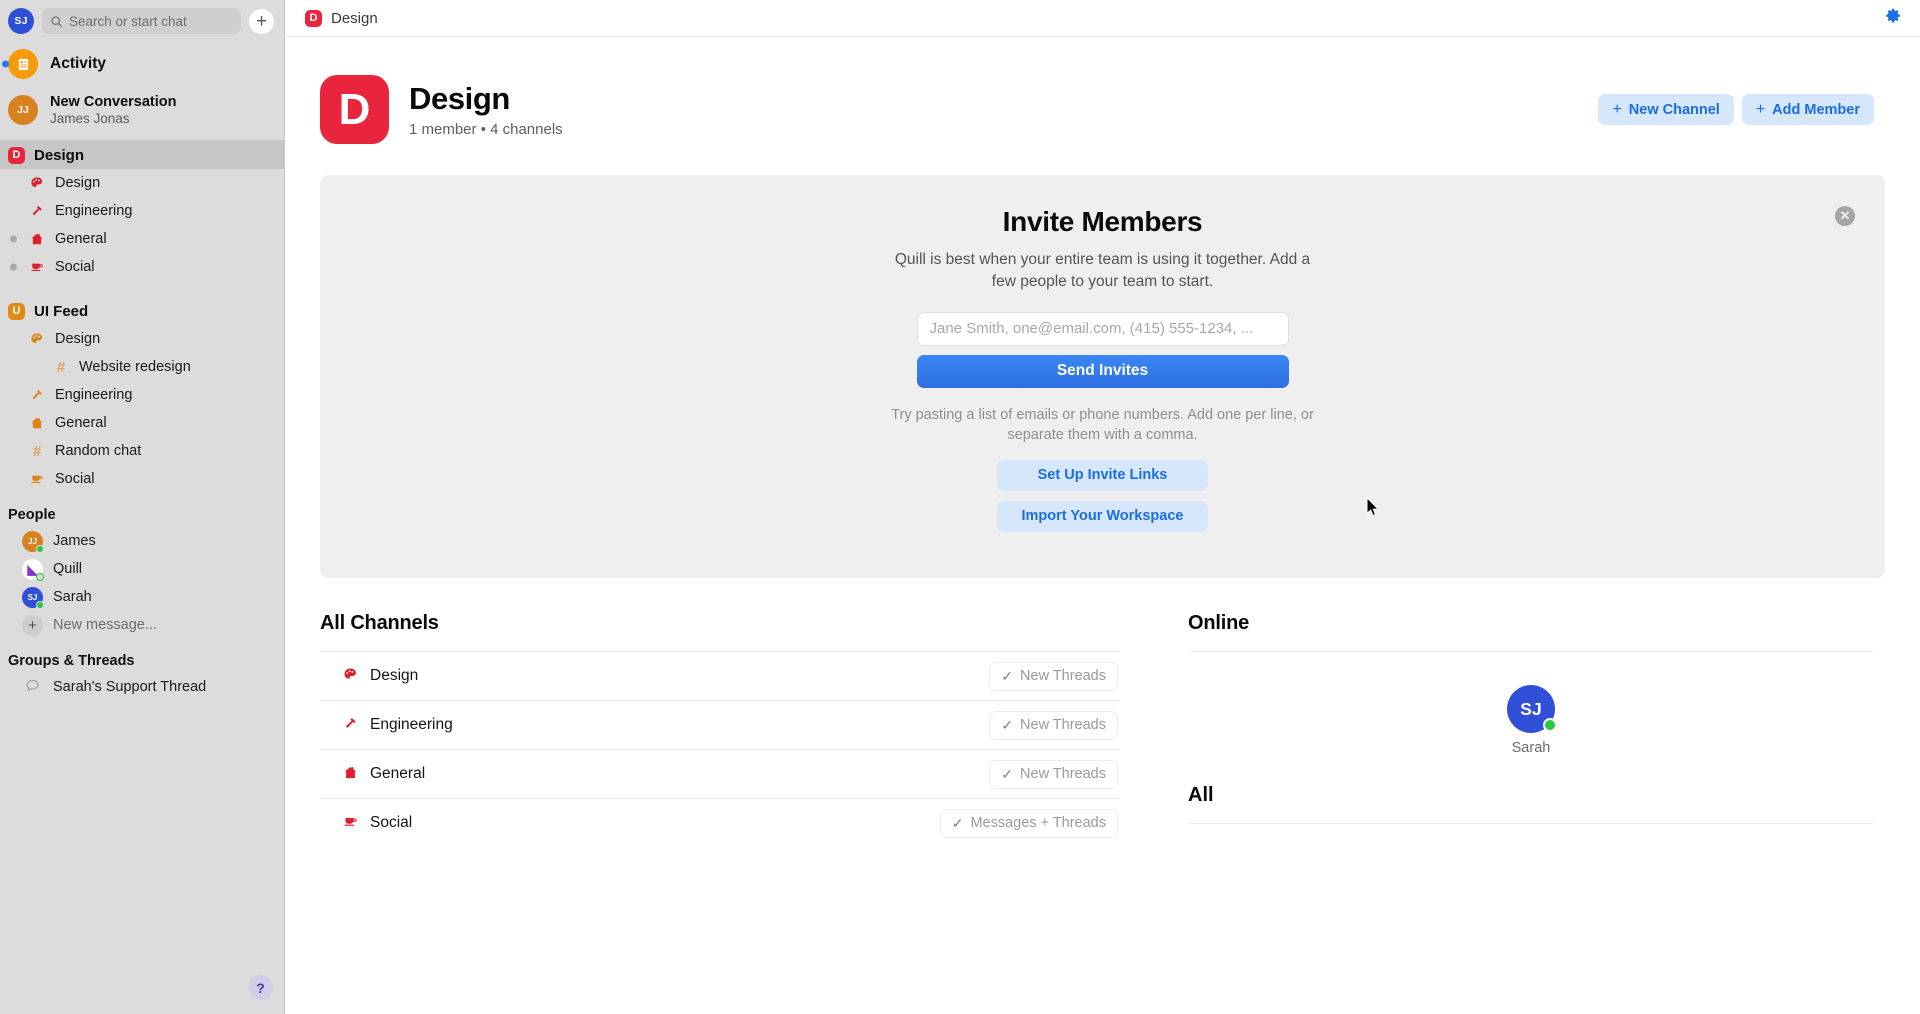  Describe the element at coordinates (1893, 18) in the screenshot. I see `gear-icon` at that location.